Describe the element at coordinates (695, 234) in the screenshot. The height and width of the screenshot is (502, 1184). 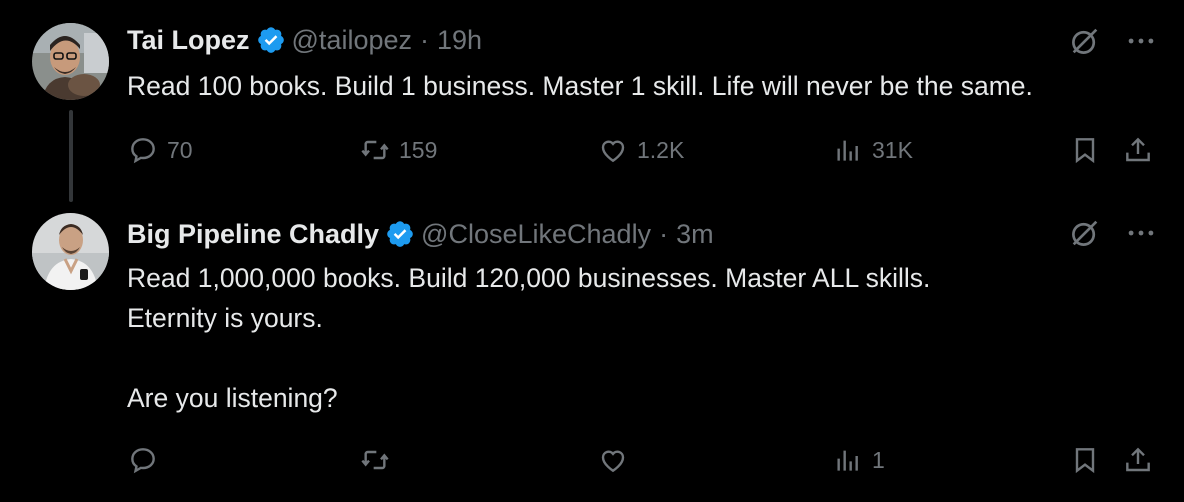
I see `timestamp: 3m` at that location.